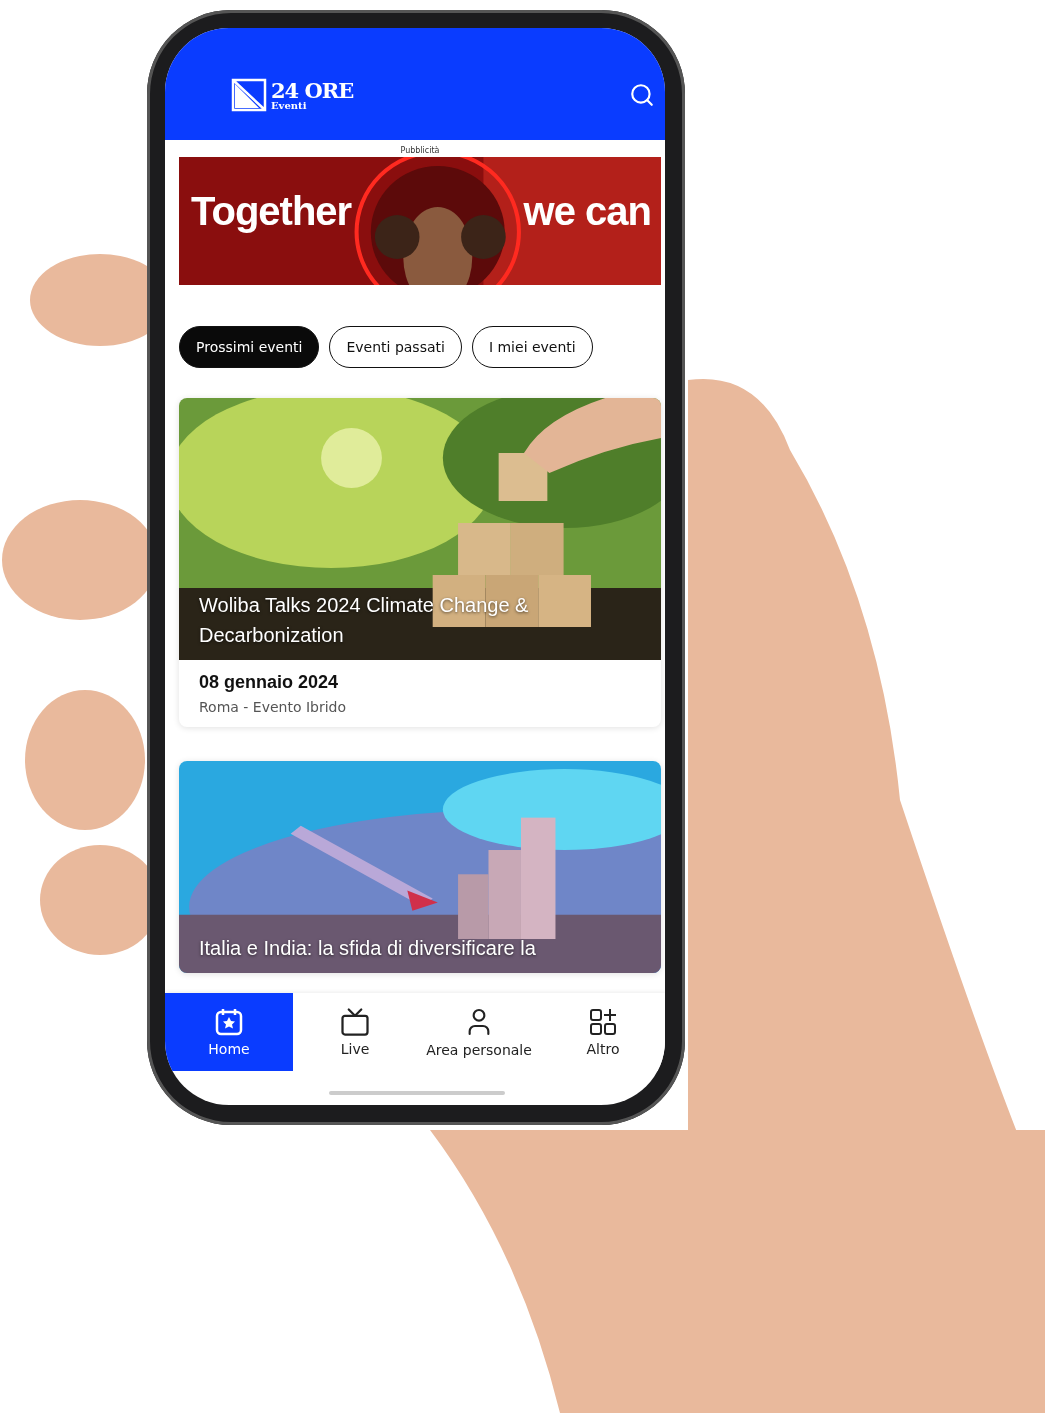  Describe the element at coordinates (532, 347) in the screenshot. I see `filter-tab: I miei eventi` at that location.